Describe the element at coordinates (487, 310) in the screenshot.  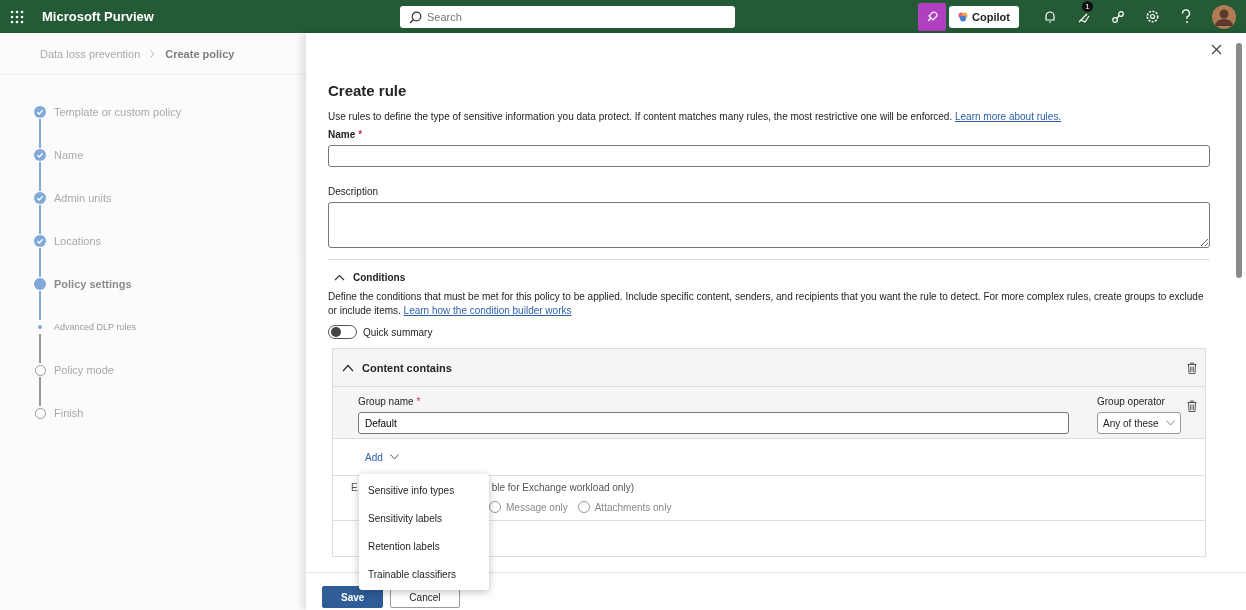
I see `condition-builder-link: Learn how the condition builder works` at that location.